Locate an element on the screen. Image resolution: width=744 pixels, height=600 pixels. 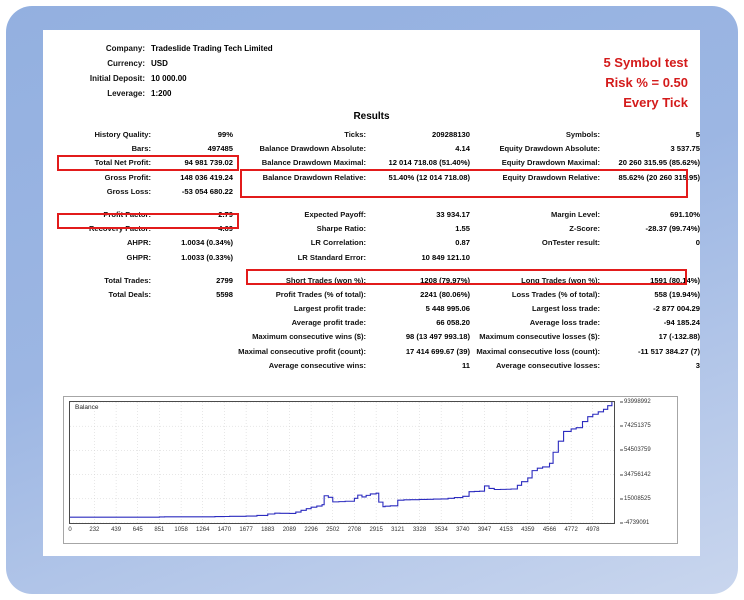
stat-cell: Profit Trades (% of total): 2241 (80.06%) is located at coordinates (351, 295).